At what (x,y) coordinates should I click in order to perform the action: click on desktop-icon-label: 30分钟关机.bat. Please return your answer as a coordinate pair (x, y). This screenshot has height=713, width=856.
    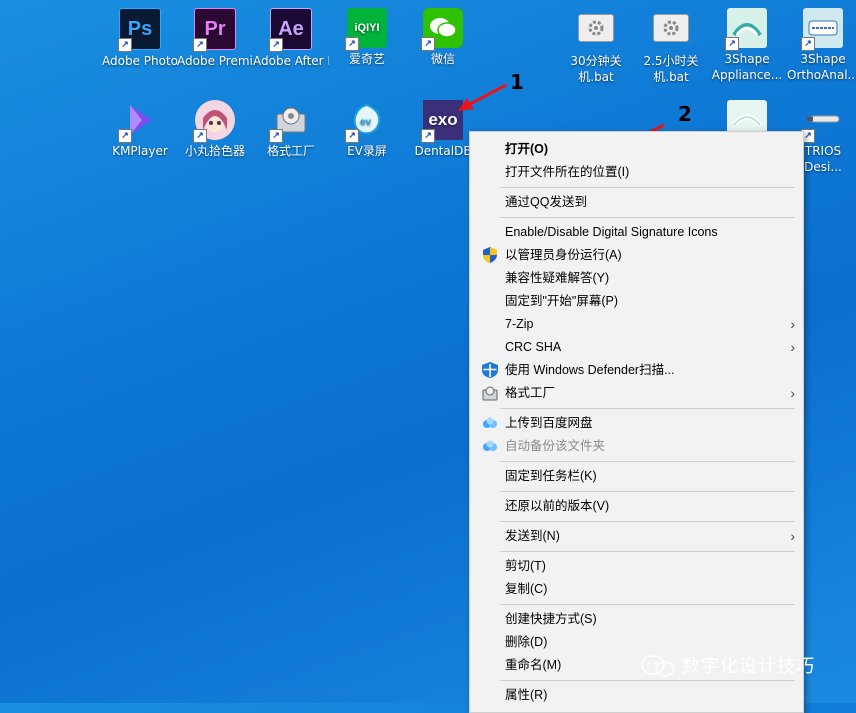
    Looking at the image, I should click on (596, 69).